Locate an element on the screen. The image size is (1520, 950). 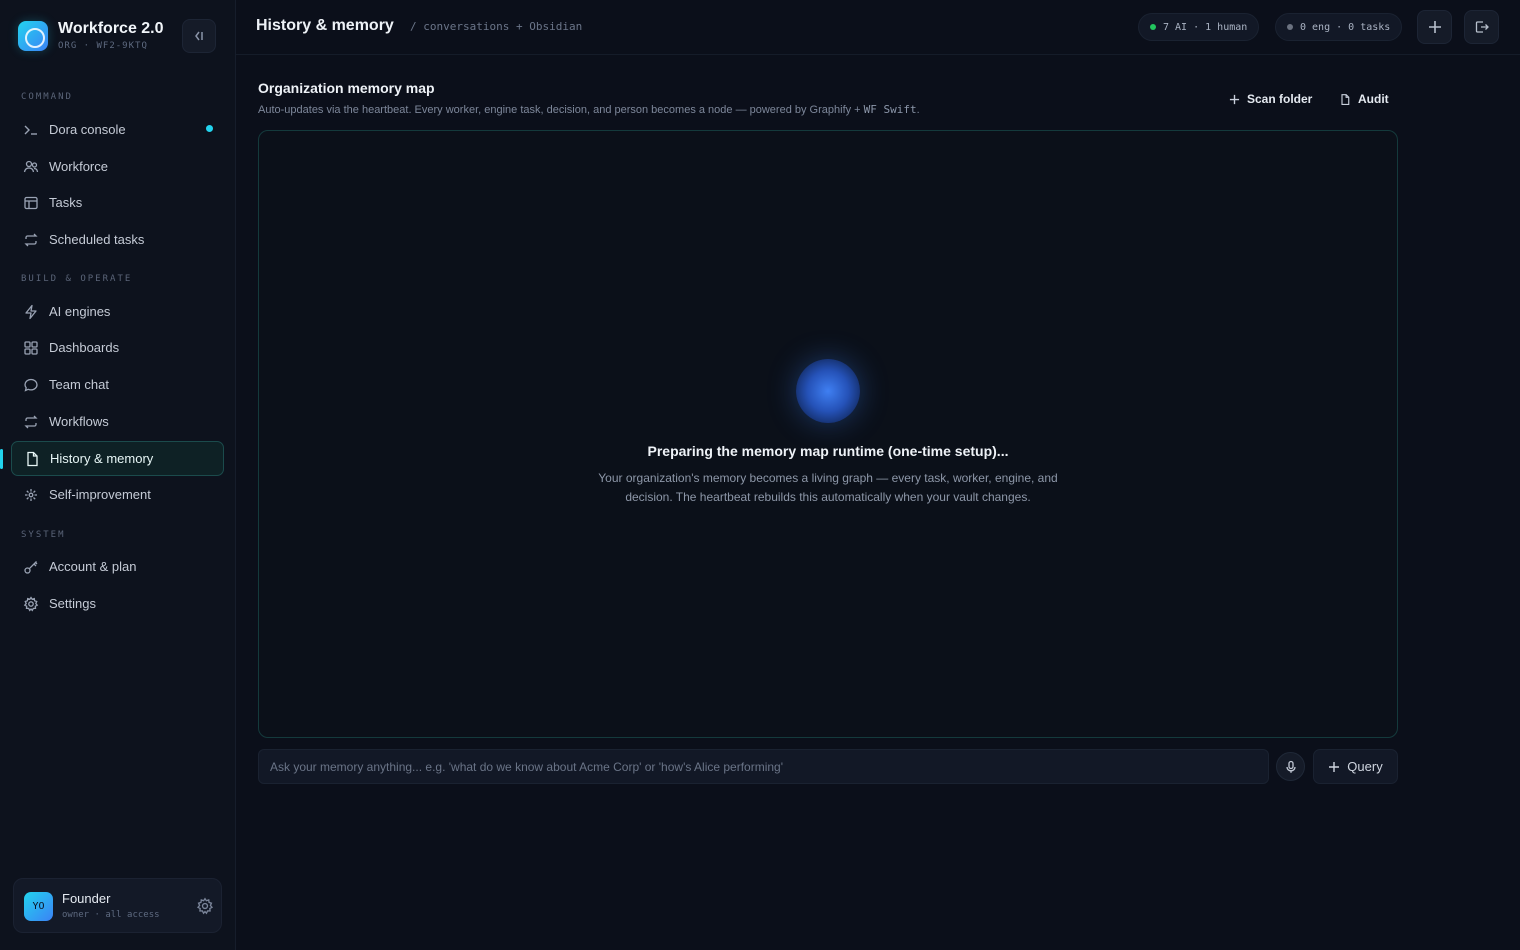
sparkle-icon is located at coordinates (31, 495).